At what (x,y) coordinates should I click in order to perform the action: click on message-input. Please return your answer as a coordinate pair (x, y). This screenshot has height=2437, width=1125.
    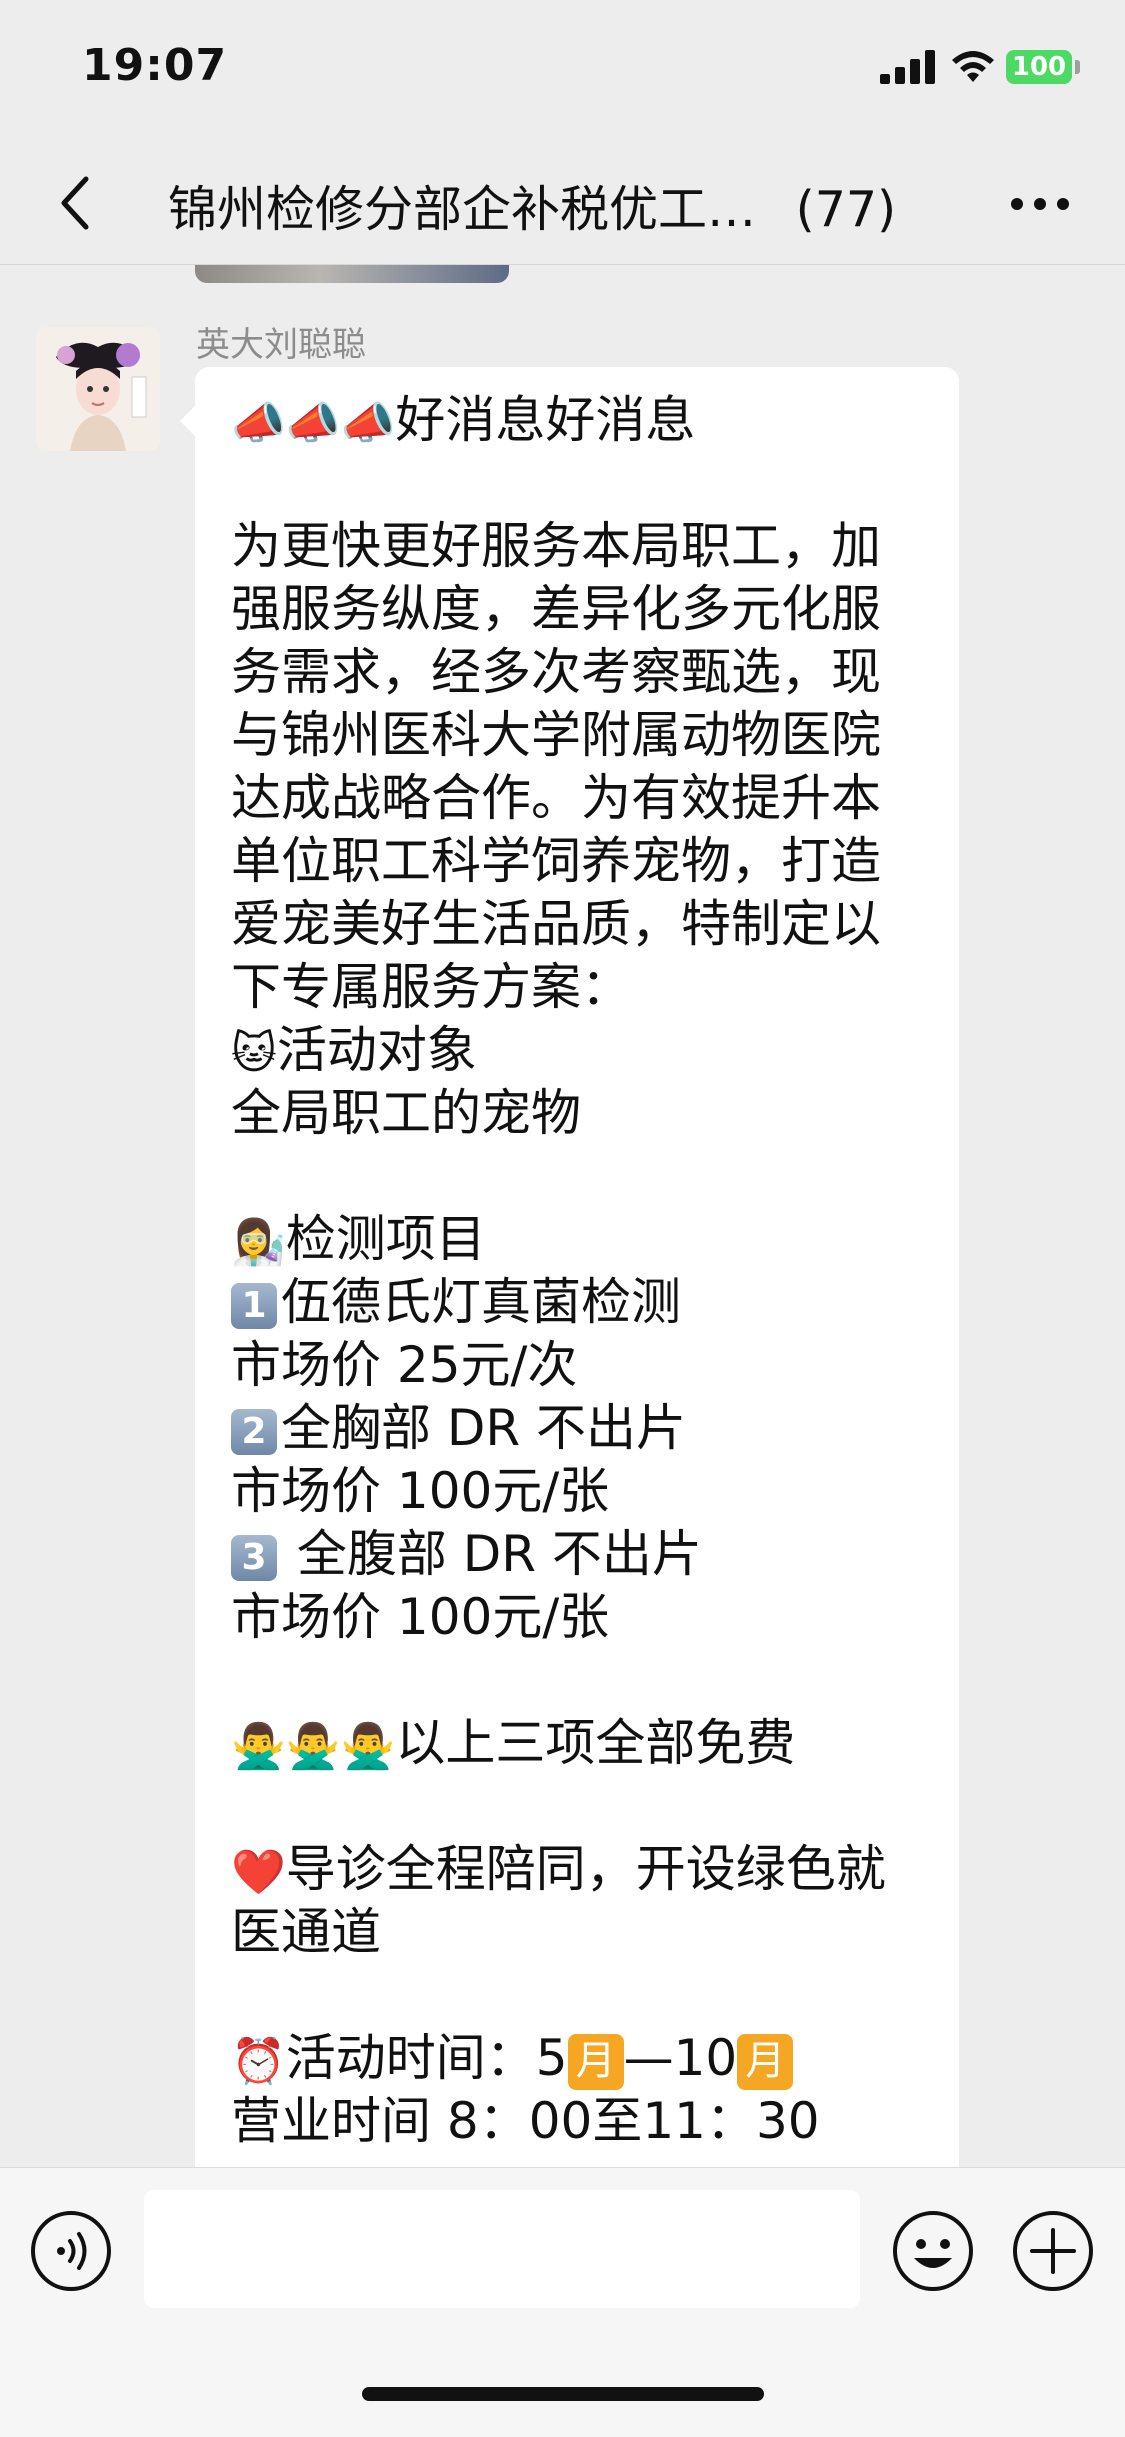
    Looking at the image, I should click on (502, 2249).